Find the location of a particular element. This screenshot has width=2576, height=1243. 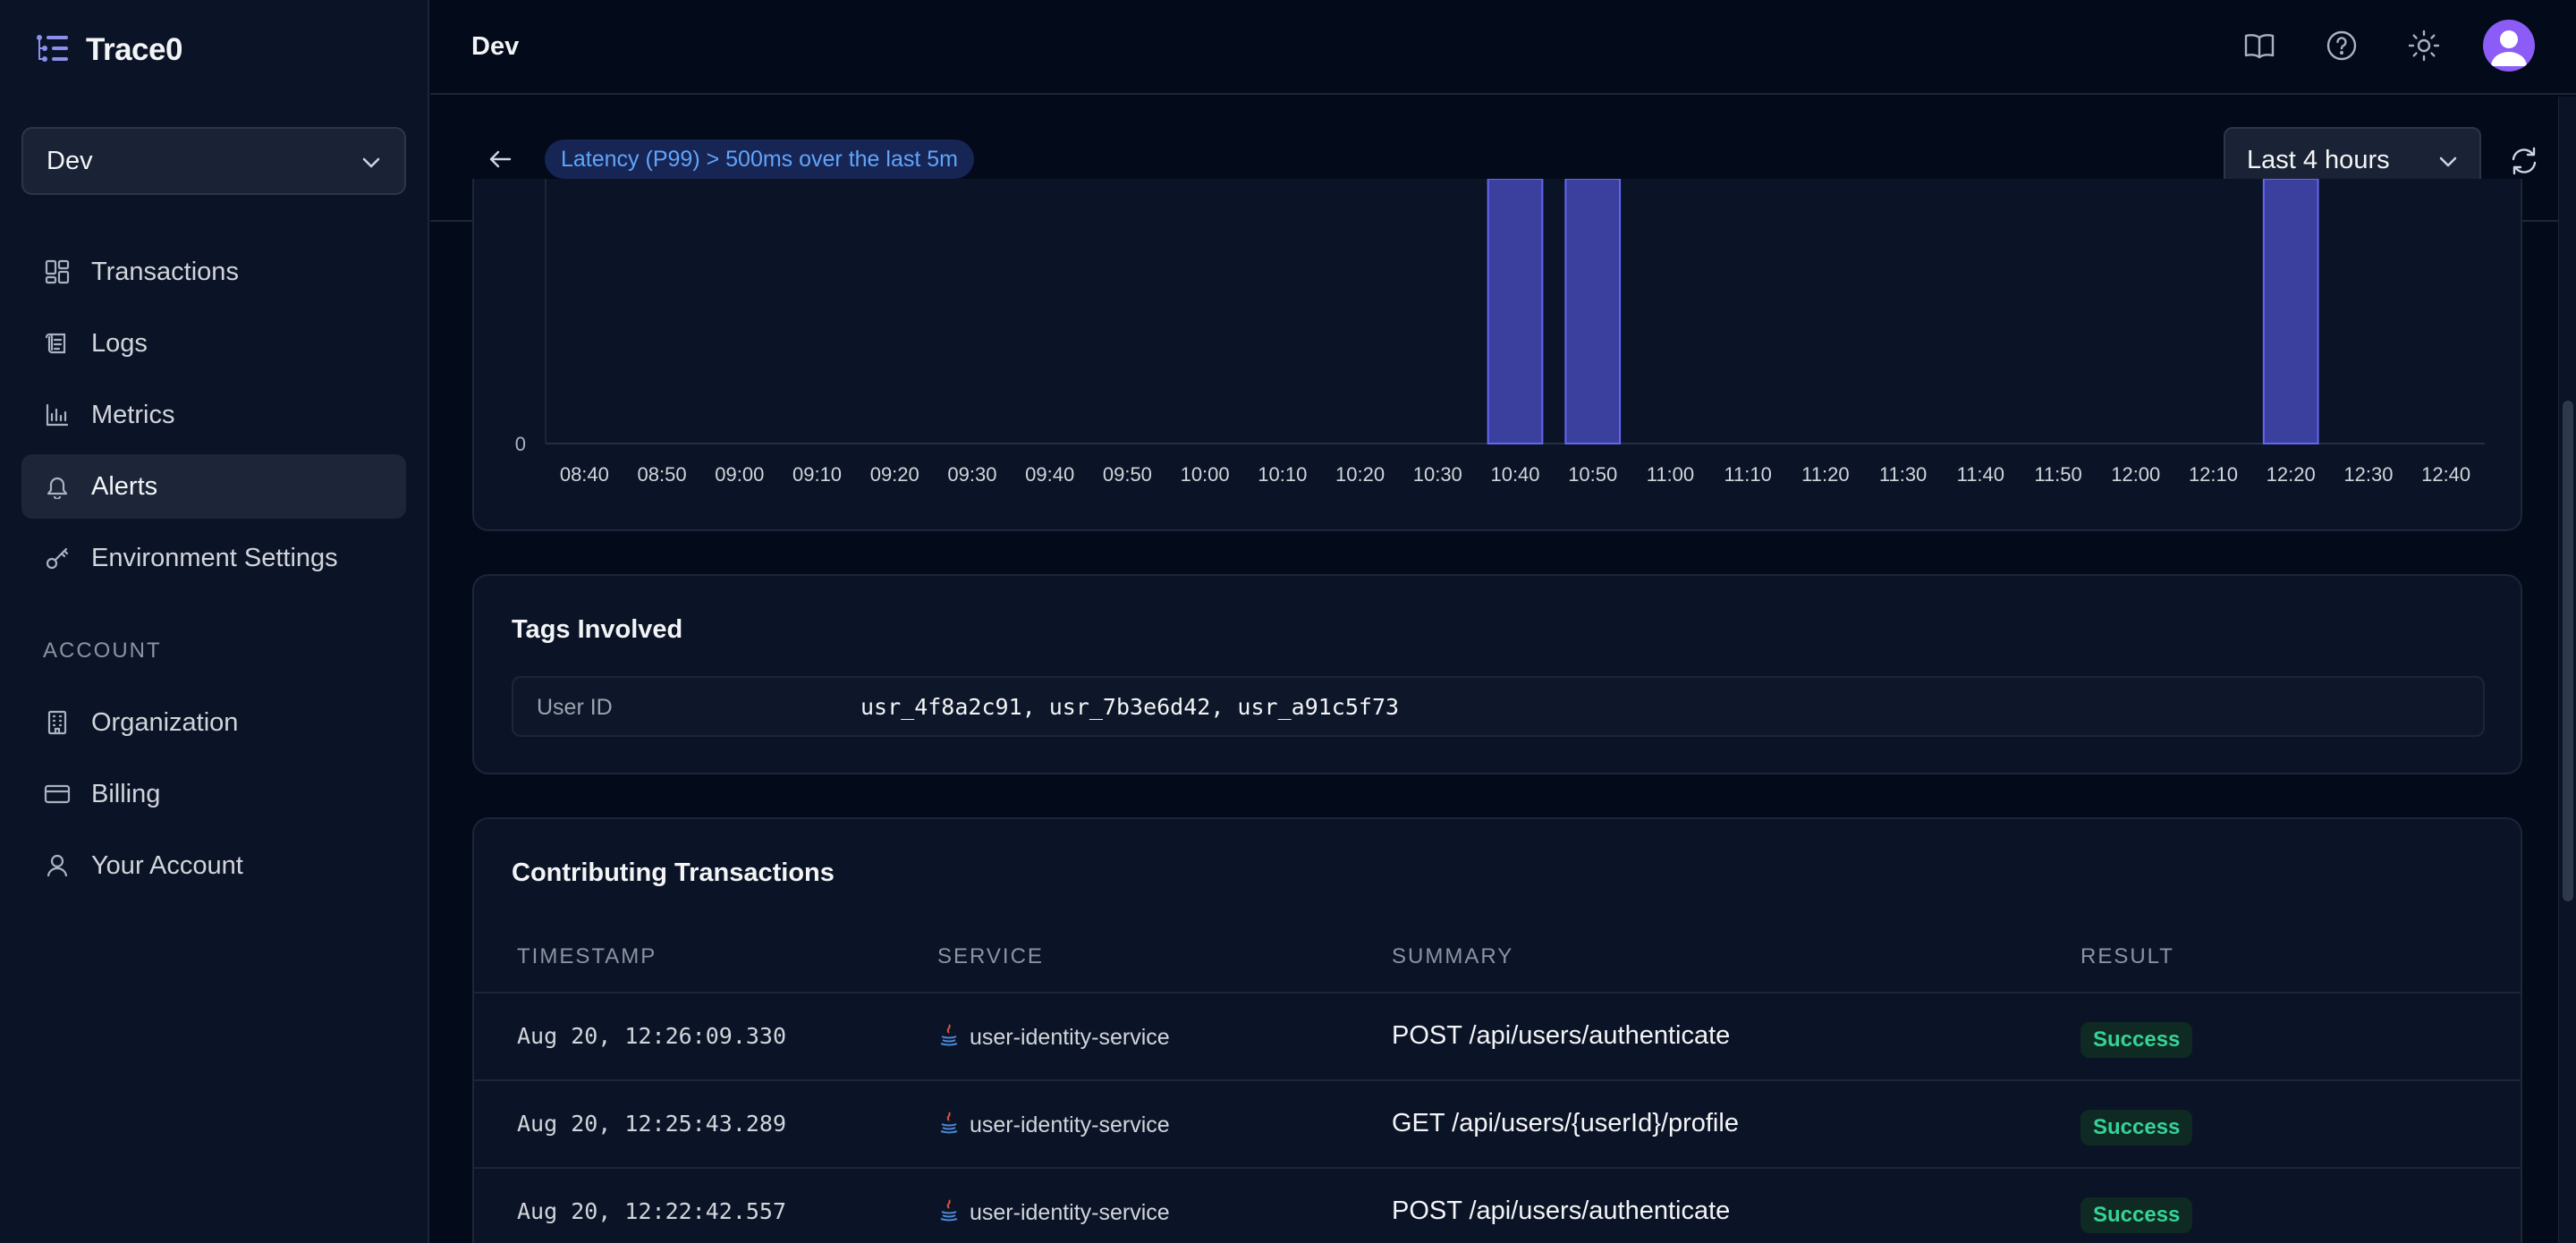

x-tick-label: 11:50 is located at coordinates (2057, 474).